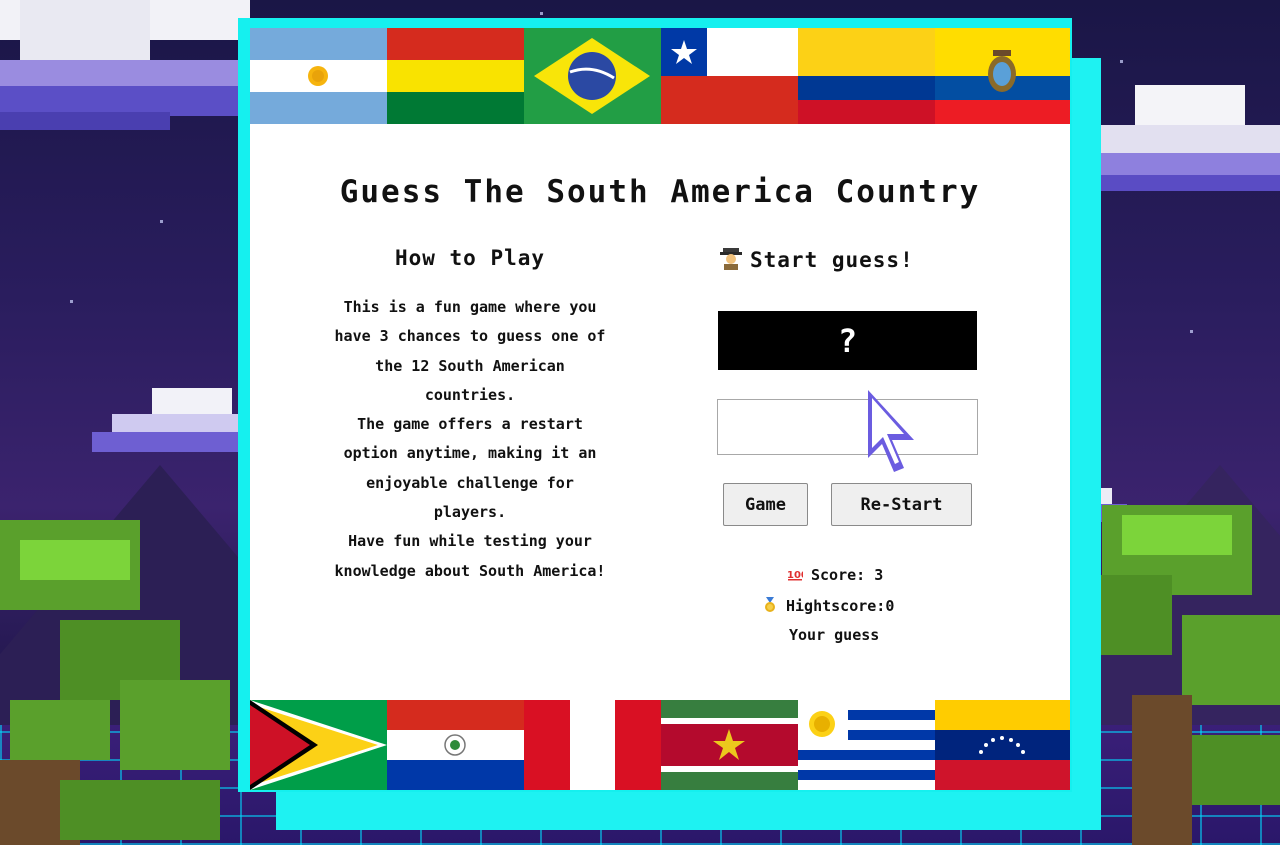 The image size is (1280, 845). I want to click on medal-icon, so click(770, 605).